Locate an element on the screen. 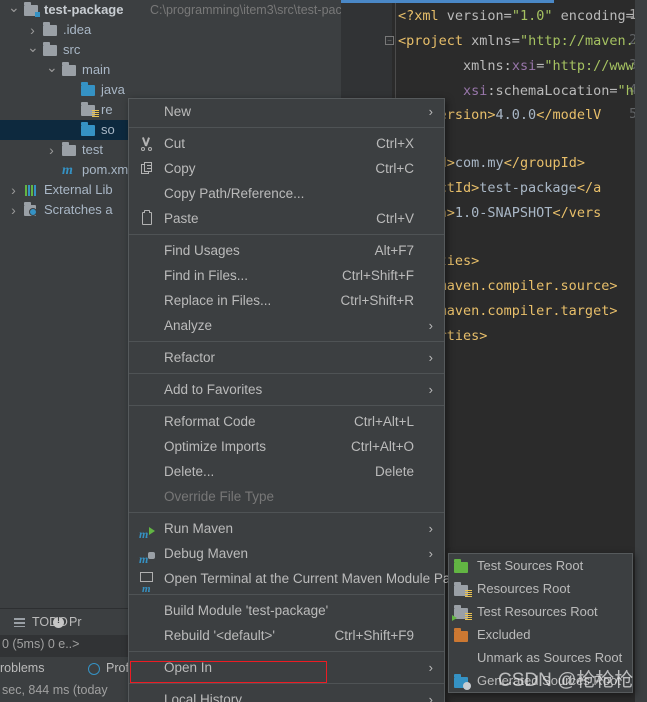  tree-row: java is located at coordinates (170, 90).